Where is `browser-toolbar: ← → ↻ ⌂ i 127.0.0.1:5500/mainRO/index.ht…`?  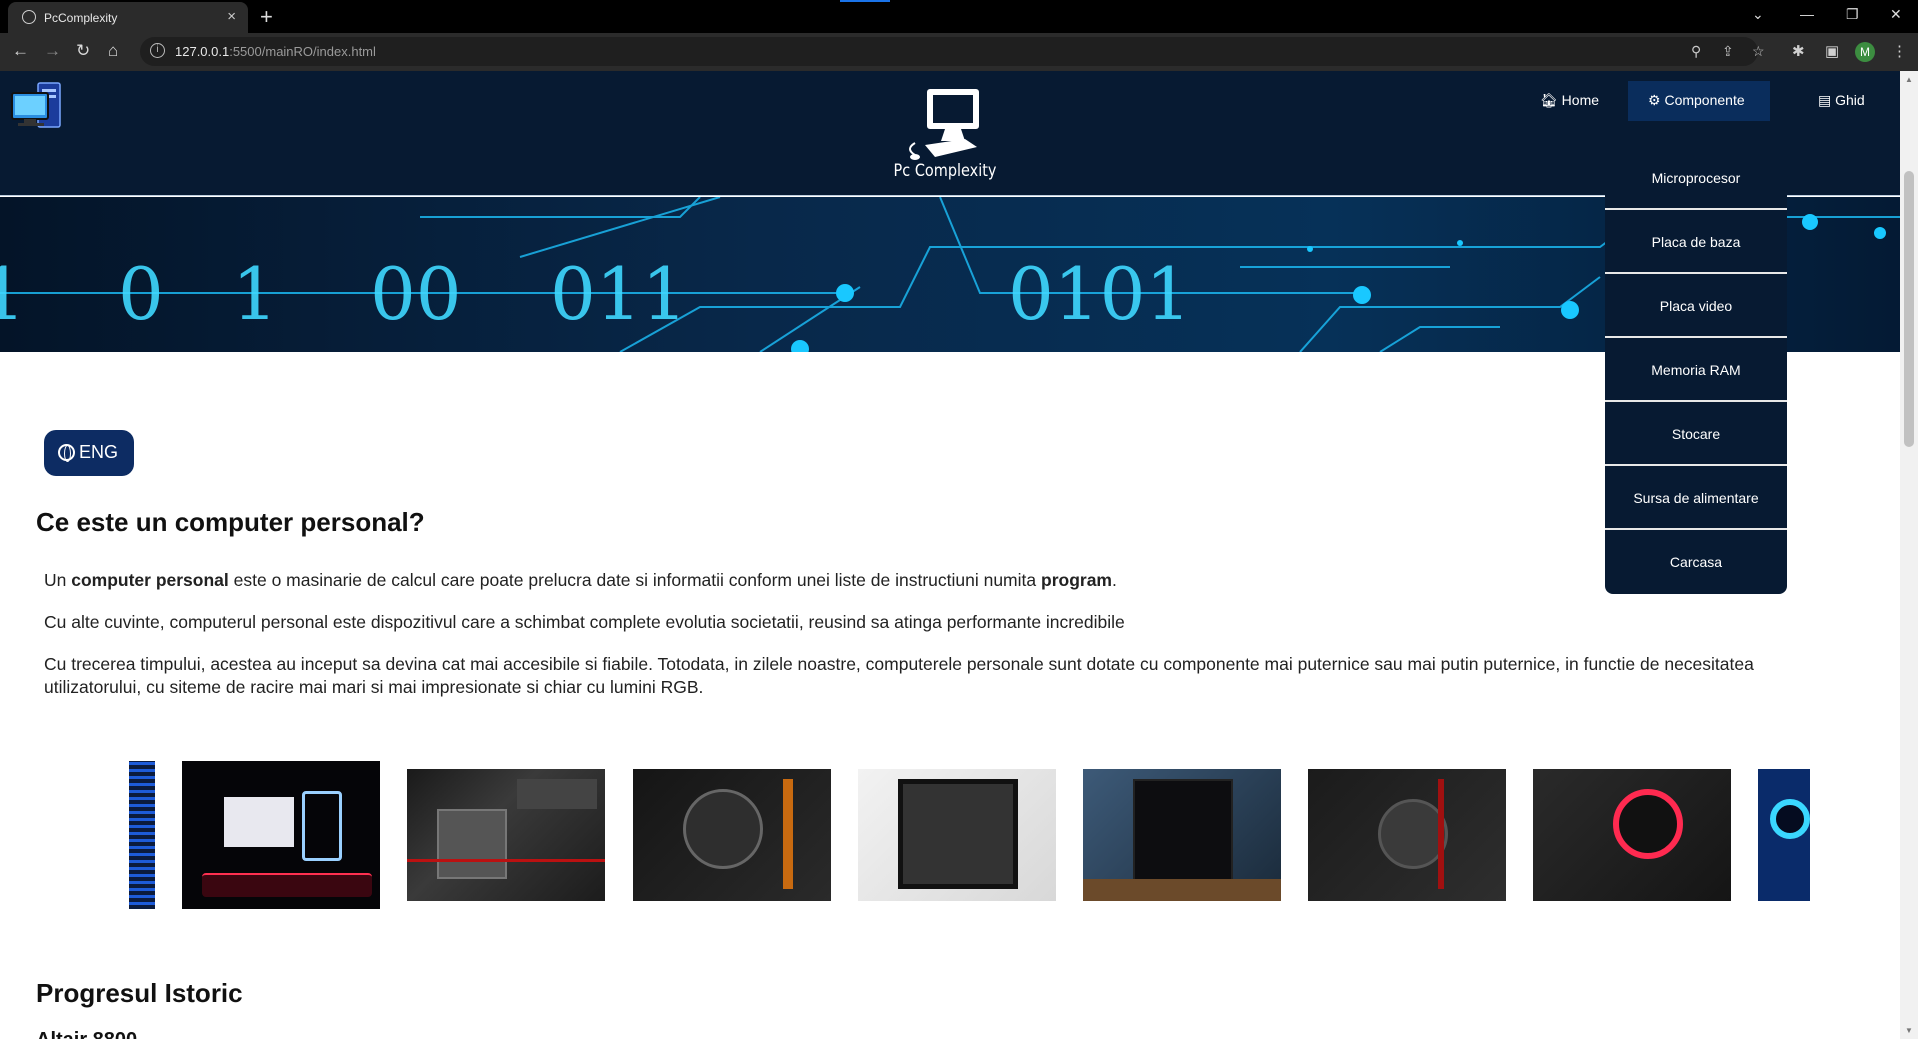
browser-toolbar: ← → ↻ ⌂ i 127.0.0.1:5500/mainRO/index.ht… is located at coordinates (959, 52).